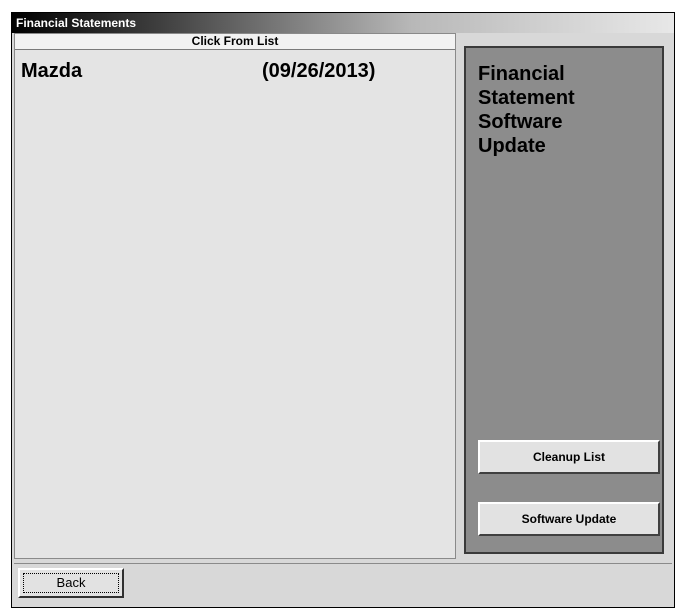  I want to click on back-button-label: Back, so click(71, 582).